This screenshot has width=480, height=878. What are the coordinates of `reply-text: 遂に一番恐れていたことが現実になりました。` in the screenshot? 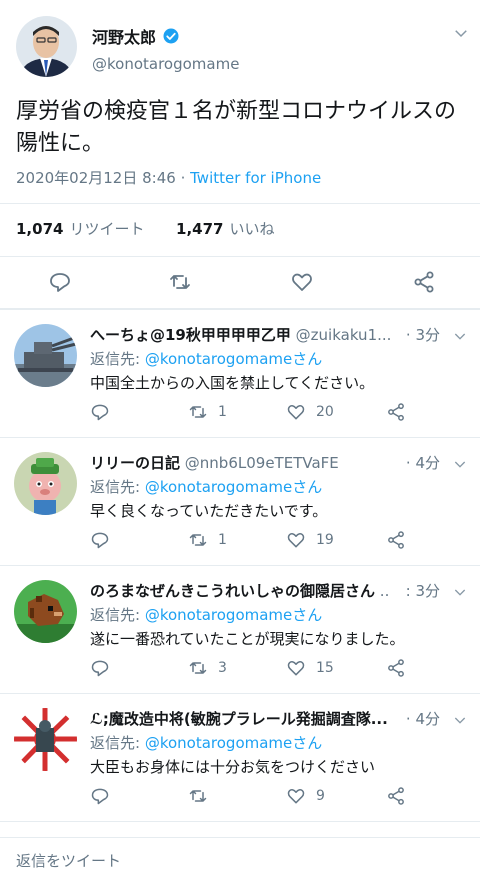 It's located at (247, 639).